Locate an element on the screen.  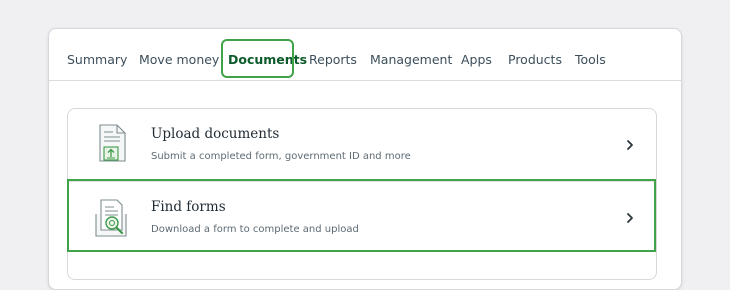
upload-documents-title: Upload documents is located at coordinates (215, 134).